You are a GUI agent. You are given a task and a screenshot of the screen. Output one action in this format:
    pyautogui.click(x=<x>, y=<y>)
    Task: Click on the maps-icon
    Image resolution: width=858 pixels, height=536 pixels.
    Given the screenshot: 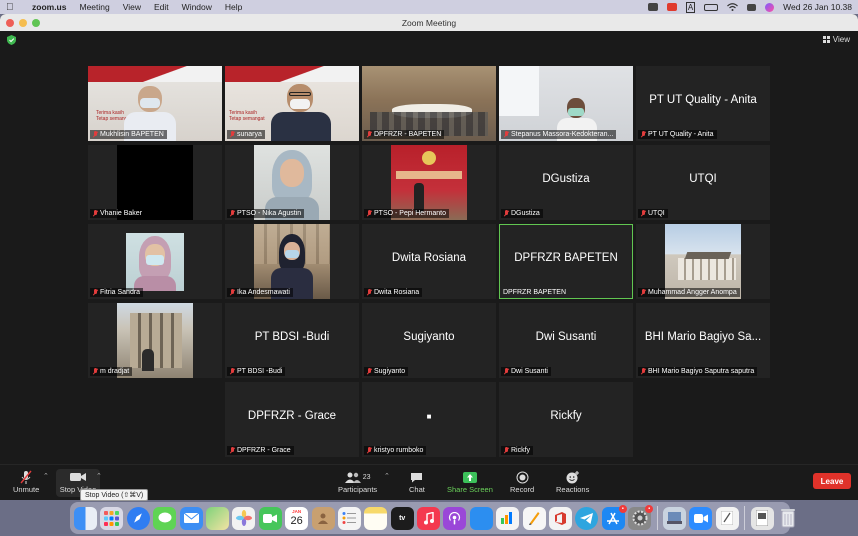 What is the action you would take?
    pyautogui.click(x=217, y=518)
    